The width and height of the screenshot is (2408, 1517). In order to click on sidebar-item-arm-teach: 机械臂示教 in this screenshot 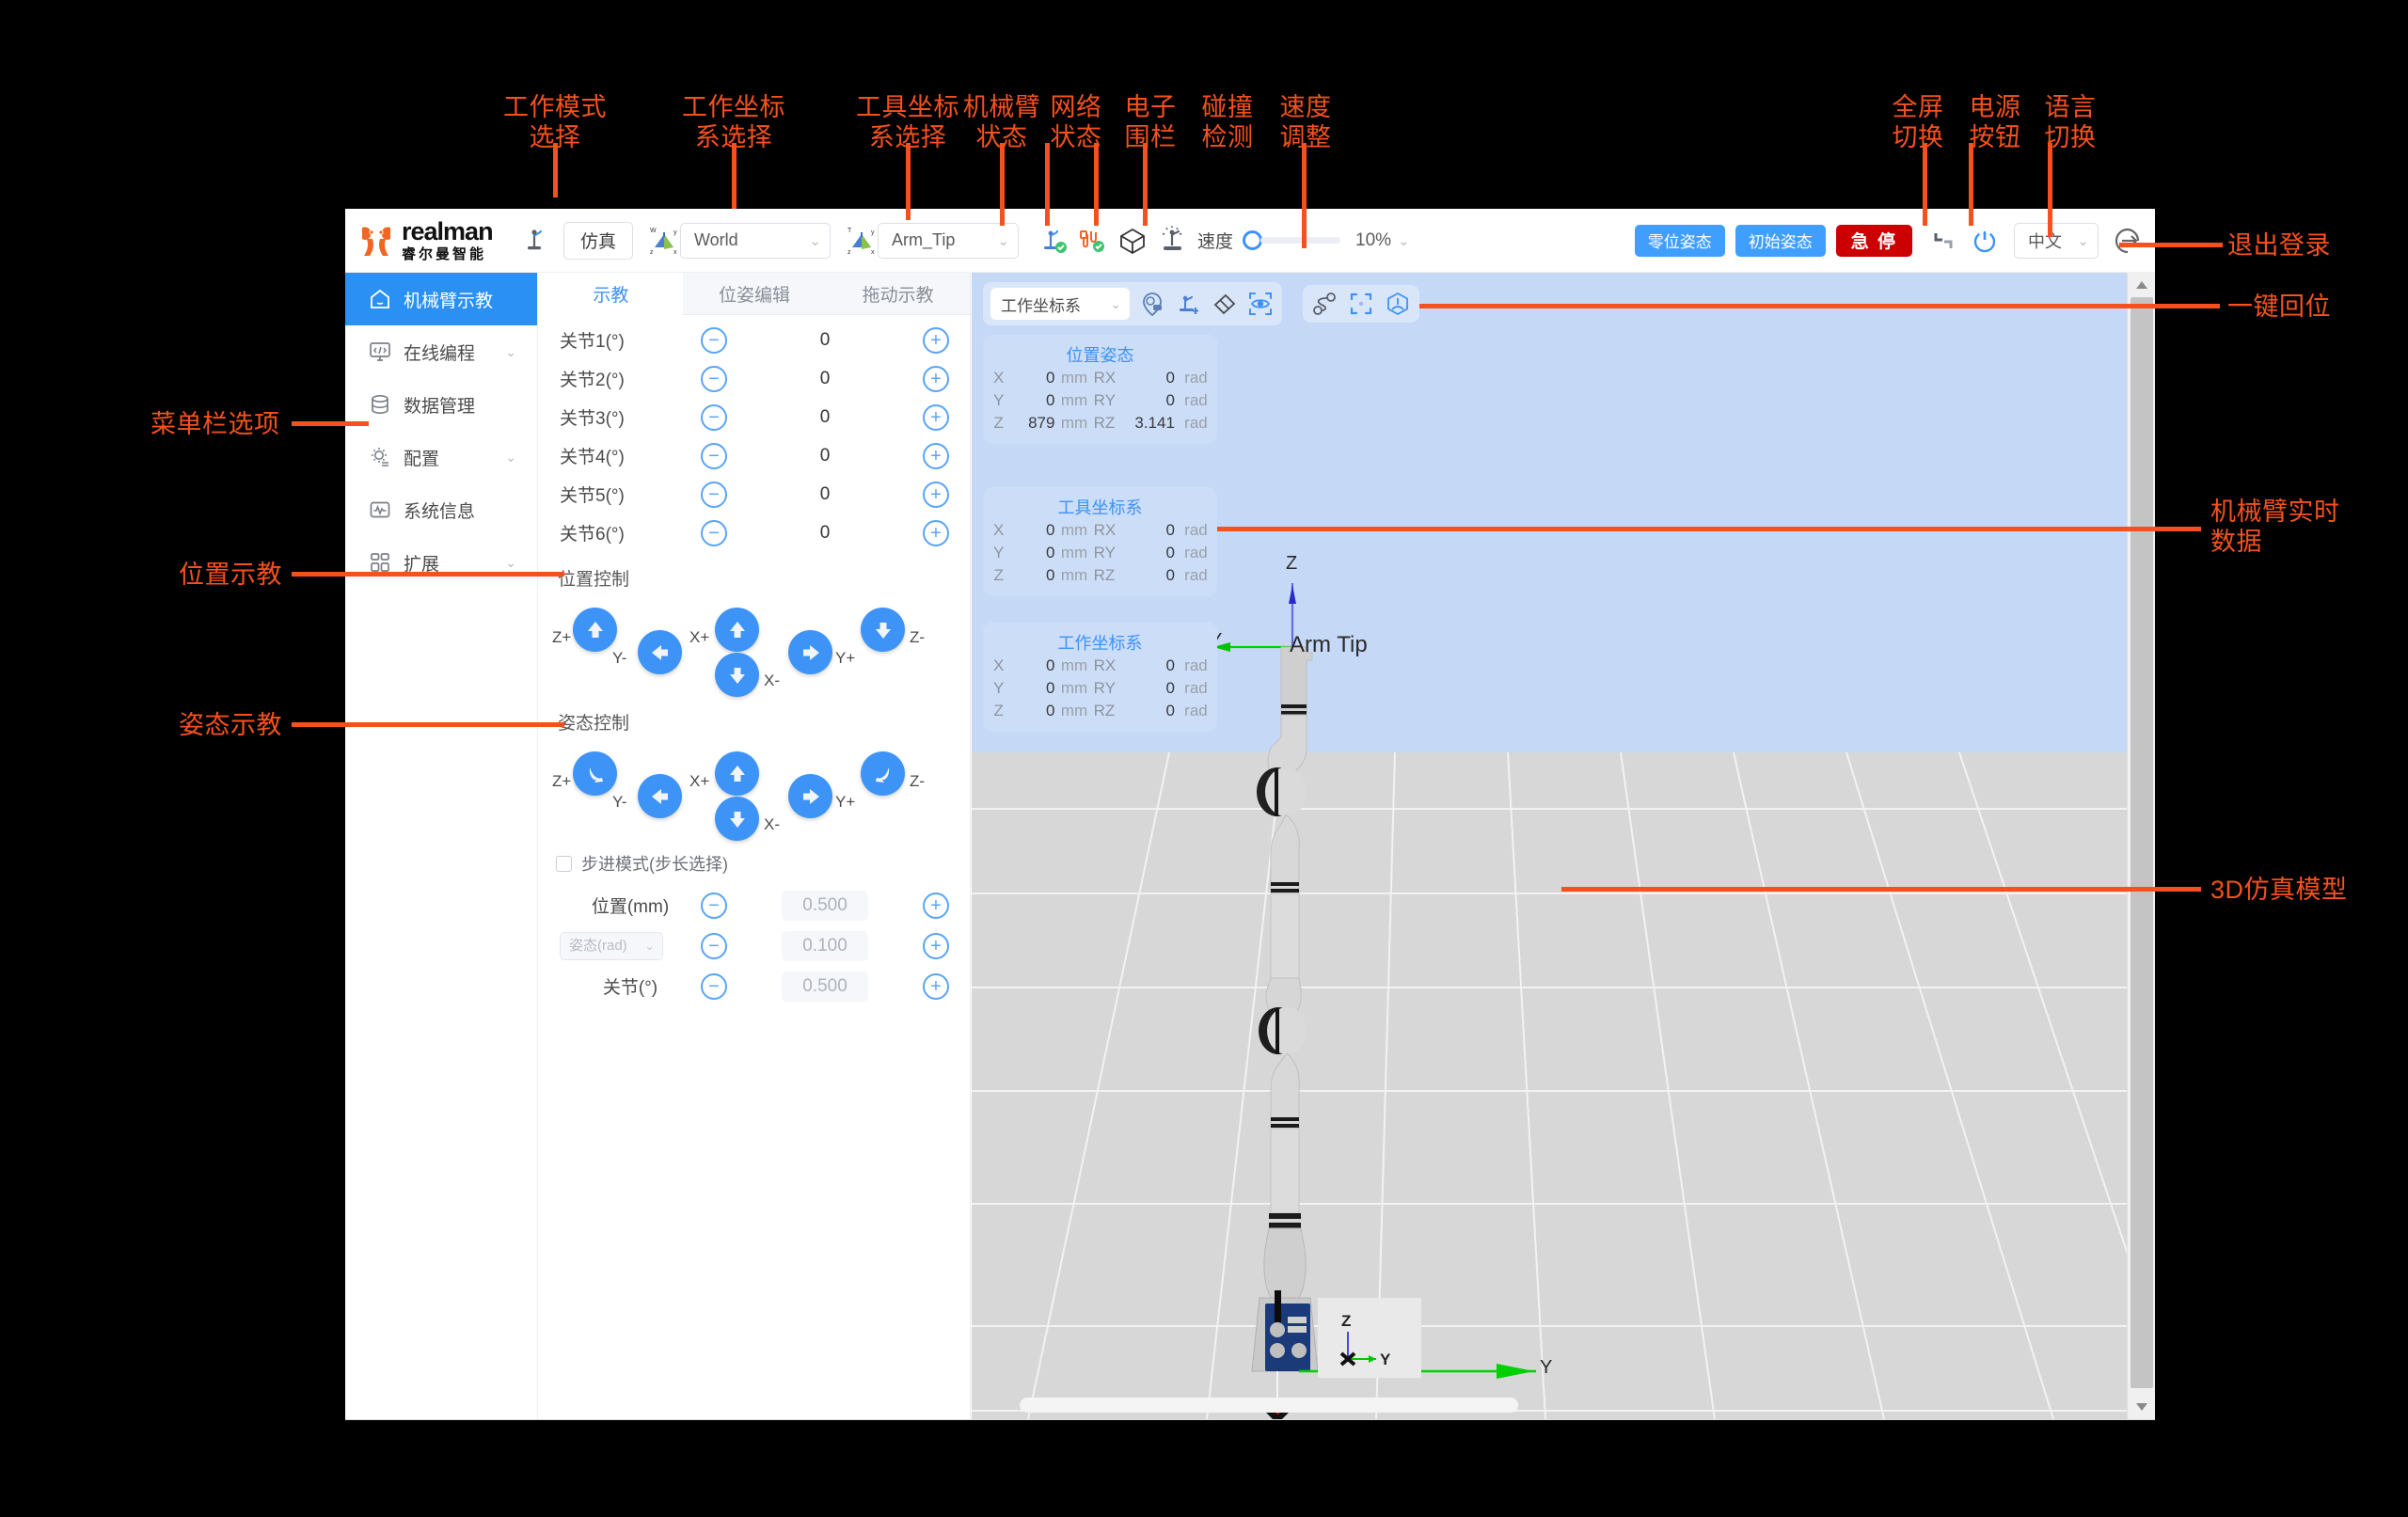, I will do `click(441, 299)`.